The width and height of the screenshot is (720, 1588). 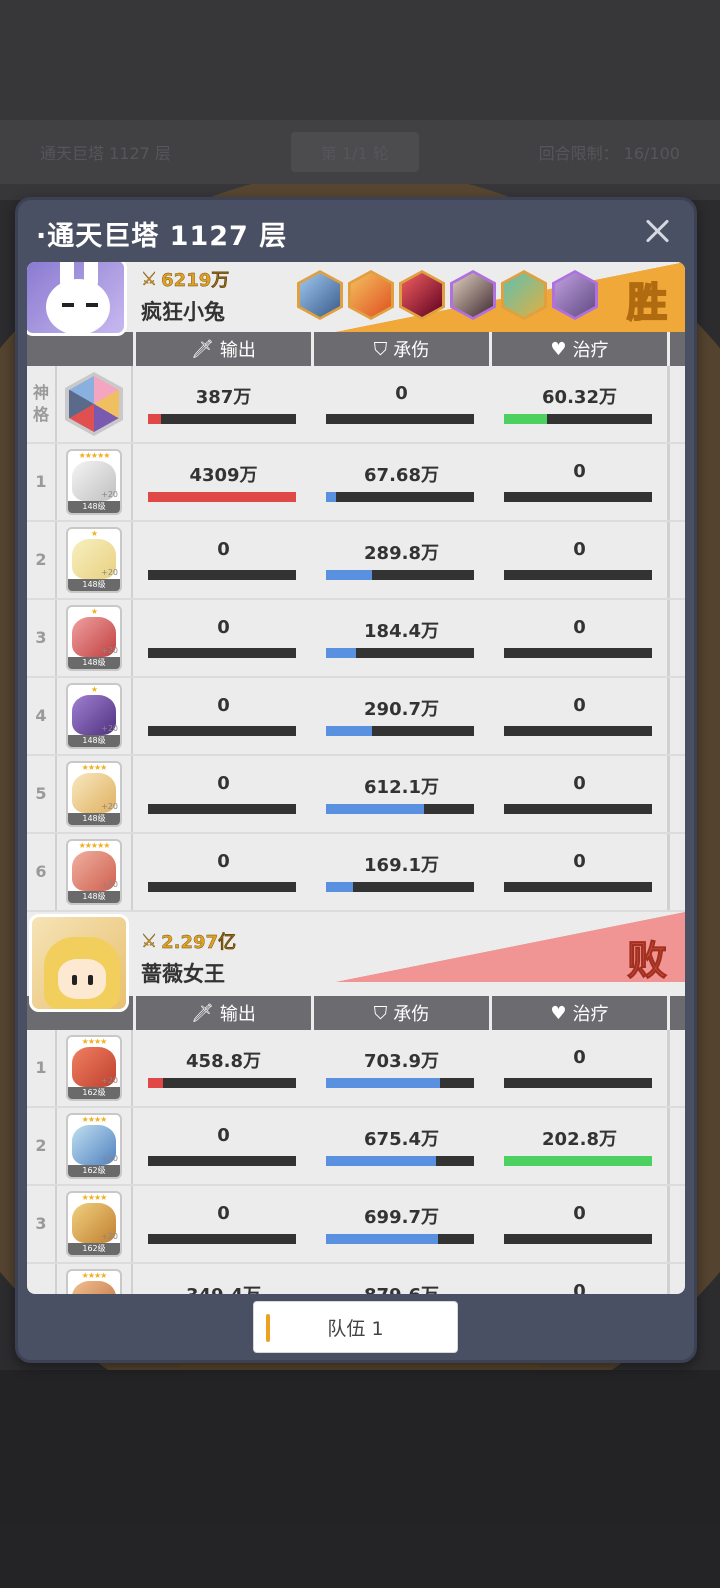 I want to click on tank-cell: 184.4万, so click(x=400, y=638).